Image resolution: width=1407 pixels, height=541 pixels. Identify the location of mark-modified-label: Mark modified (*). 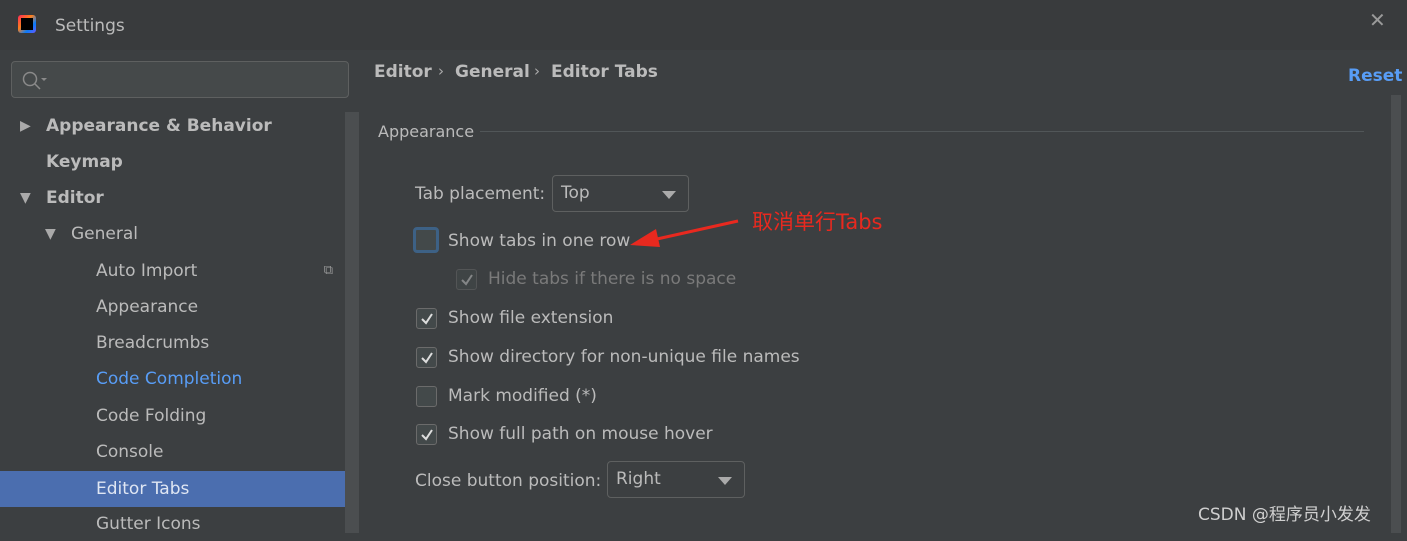
(522, 396).